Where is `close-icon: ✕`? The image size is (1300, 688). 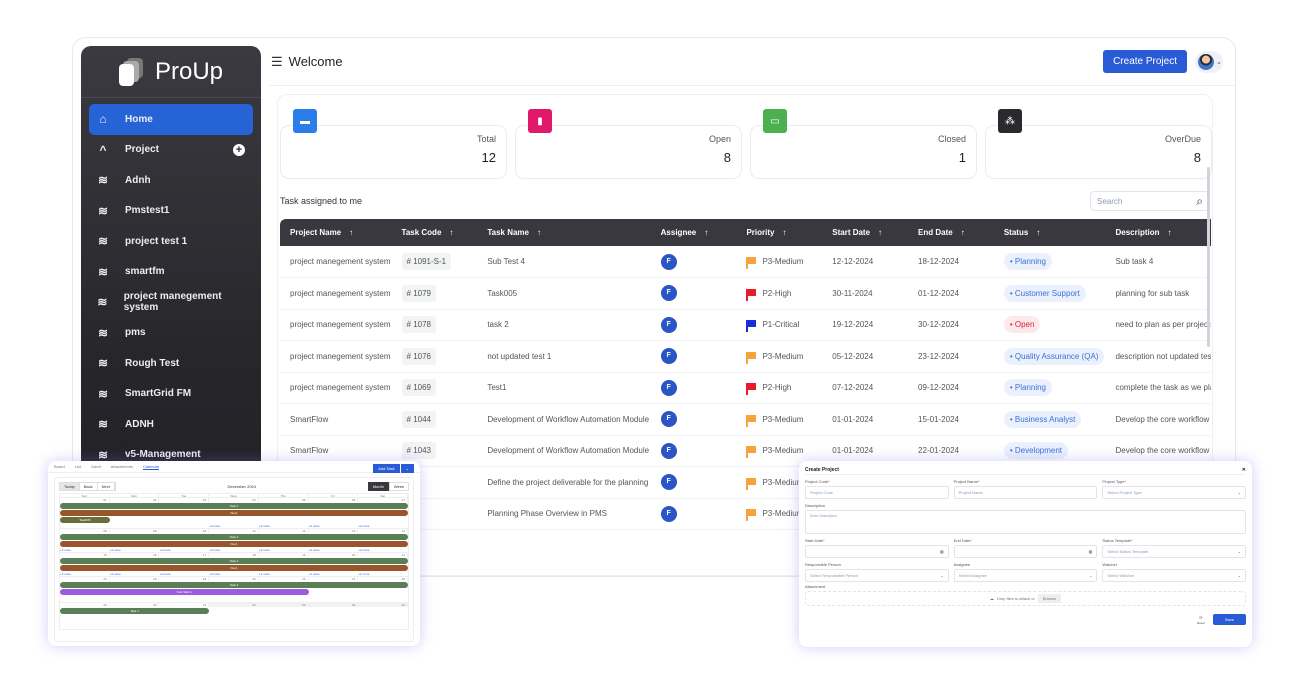 close-icon: ✕ is located at coordinates (1244, 470).